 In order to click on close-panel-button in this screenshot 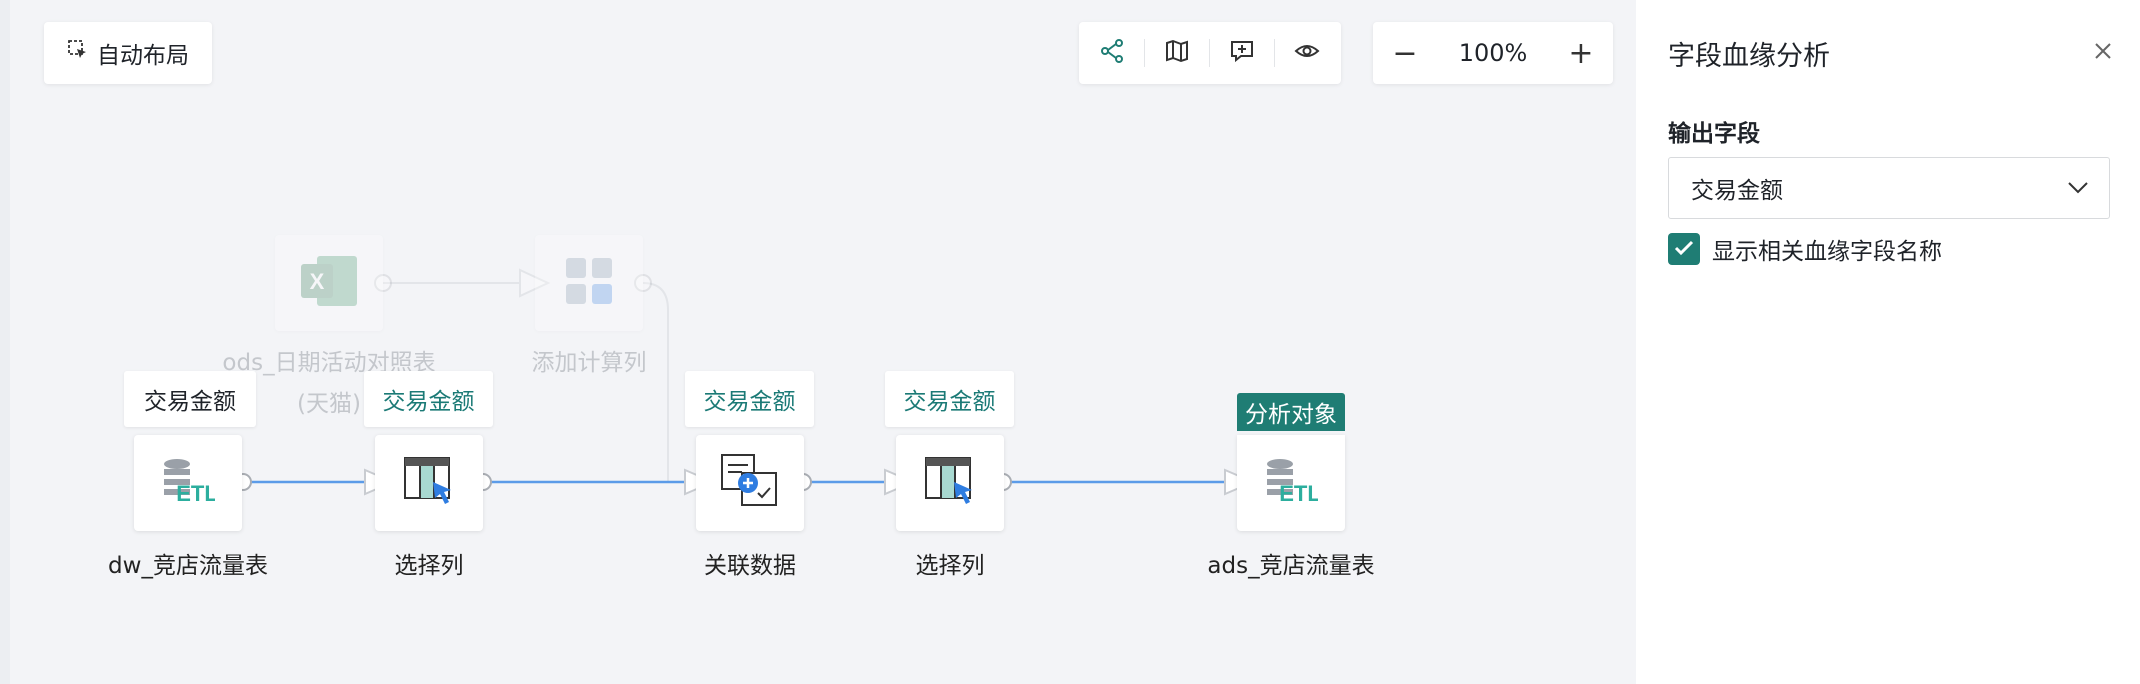, I will do `click(2103, 53)`.